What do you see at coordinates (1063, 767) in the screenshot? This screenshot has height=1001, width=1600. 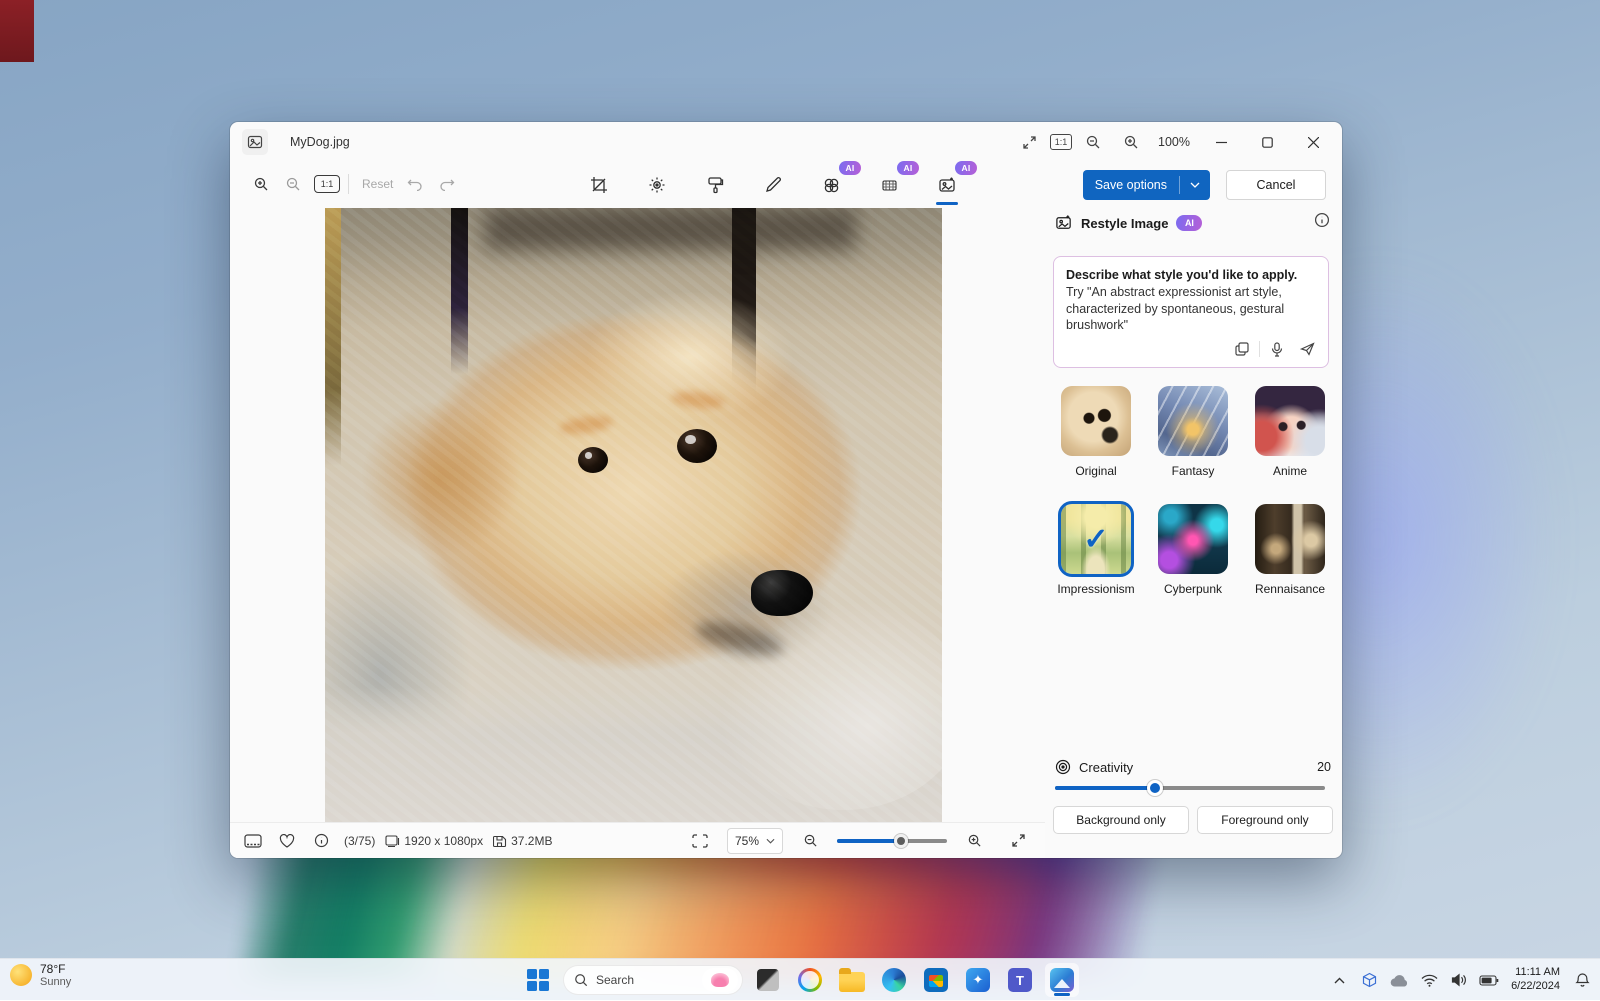 I see `creativity-icon` at bounding box center [1063, 767].